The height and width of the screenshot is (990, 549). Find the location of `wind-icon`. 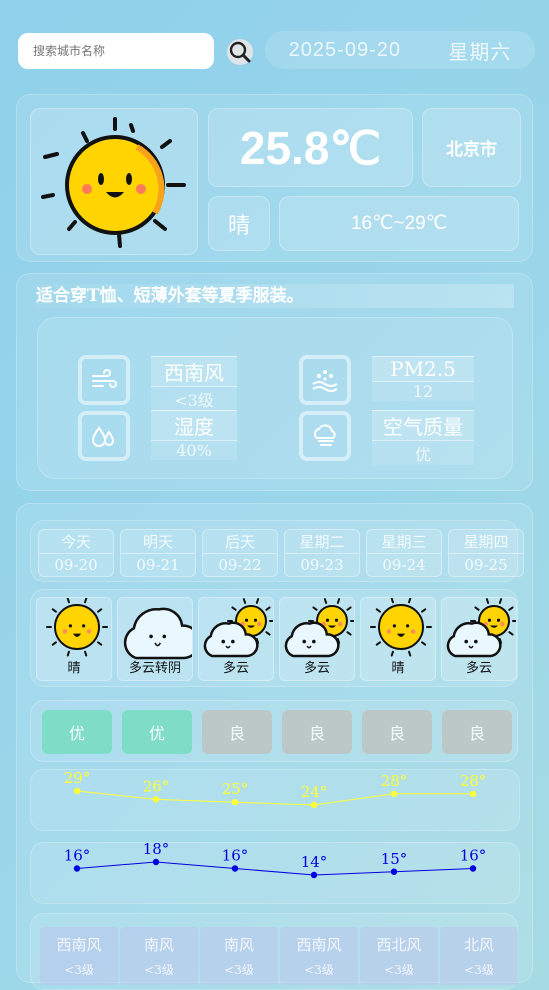

wind-icon is located at coordinates (104, 378).